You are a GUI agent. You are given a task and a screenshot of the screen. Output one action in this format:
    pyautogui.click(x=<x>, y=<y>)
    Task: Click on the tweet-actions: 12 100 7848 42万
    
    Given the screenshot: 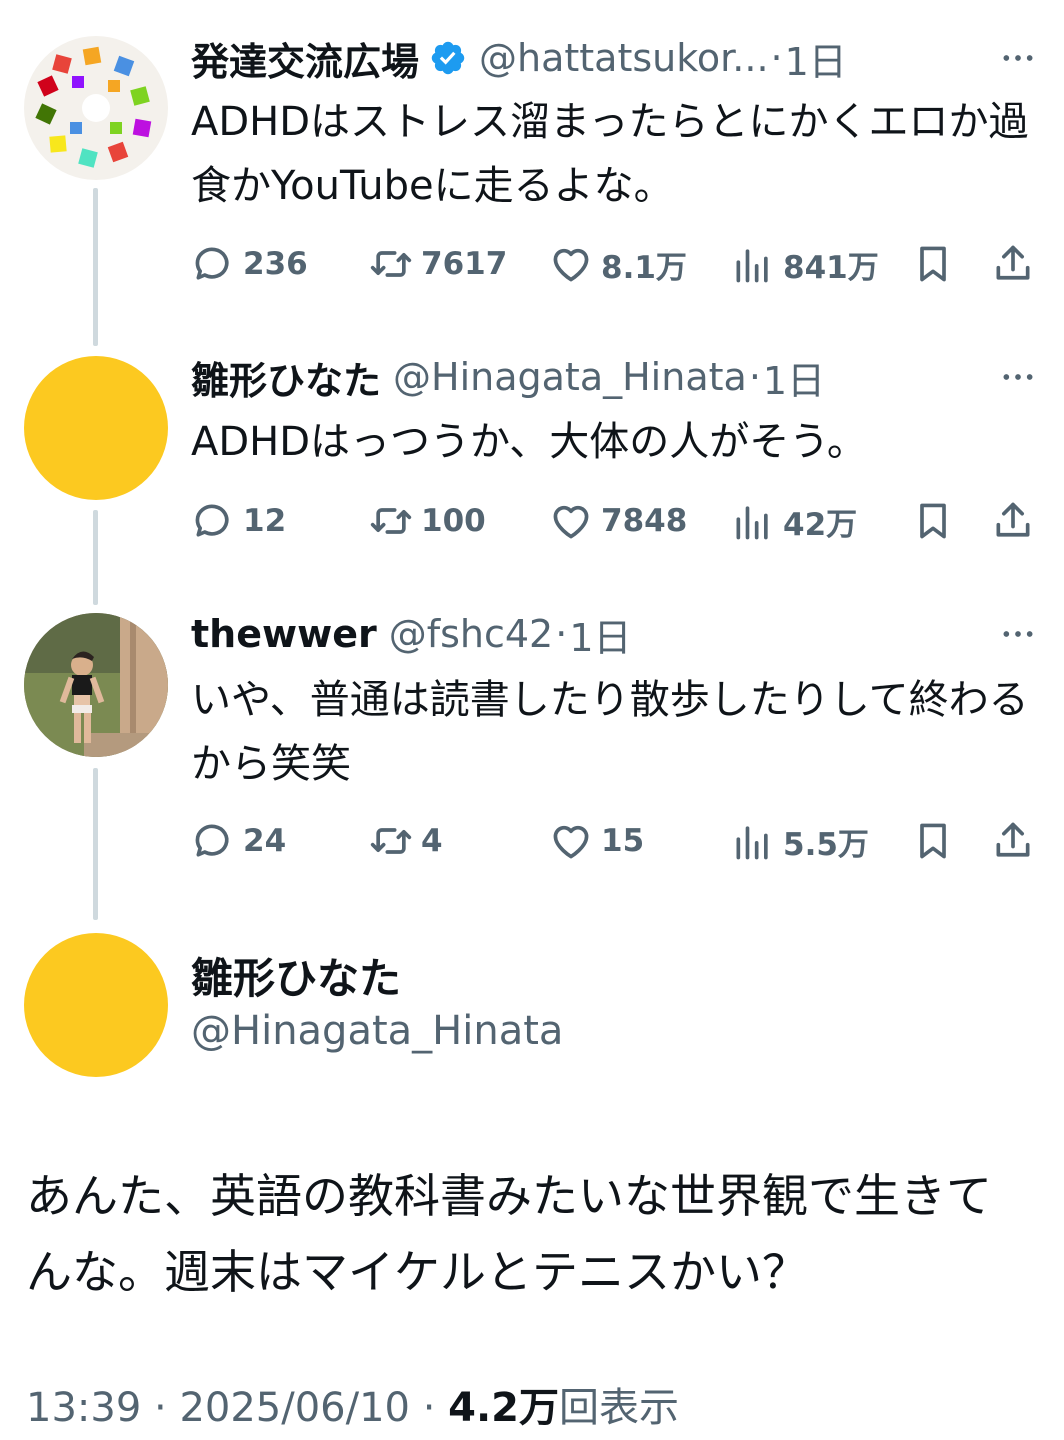 What is the action you would take?
    pyautogui.click(x=616, y=521)
    